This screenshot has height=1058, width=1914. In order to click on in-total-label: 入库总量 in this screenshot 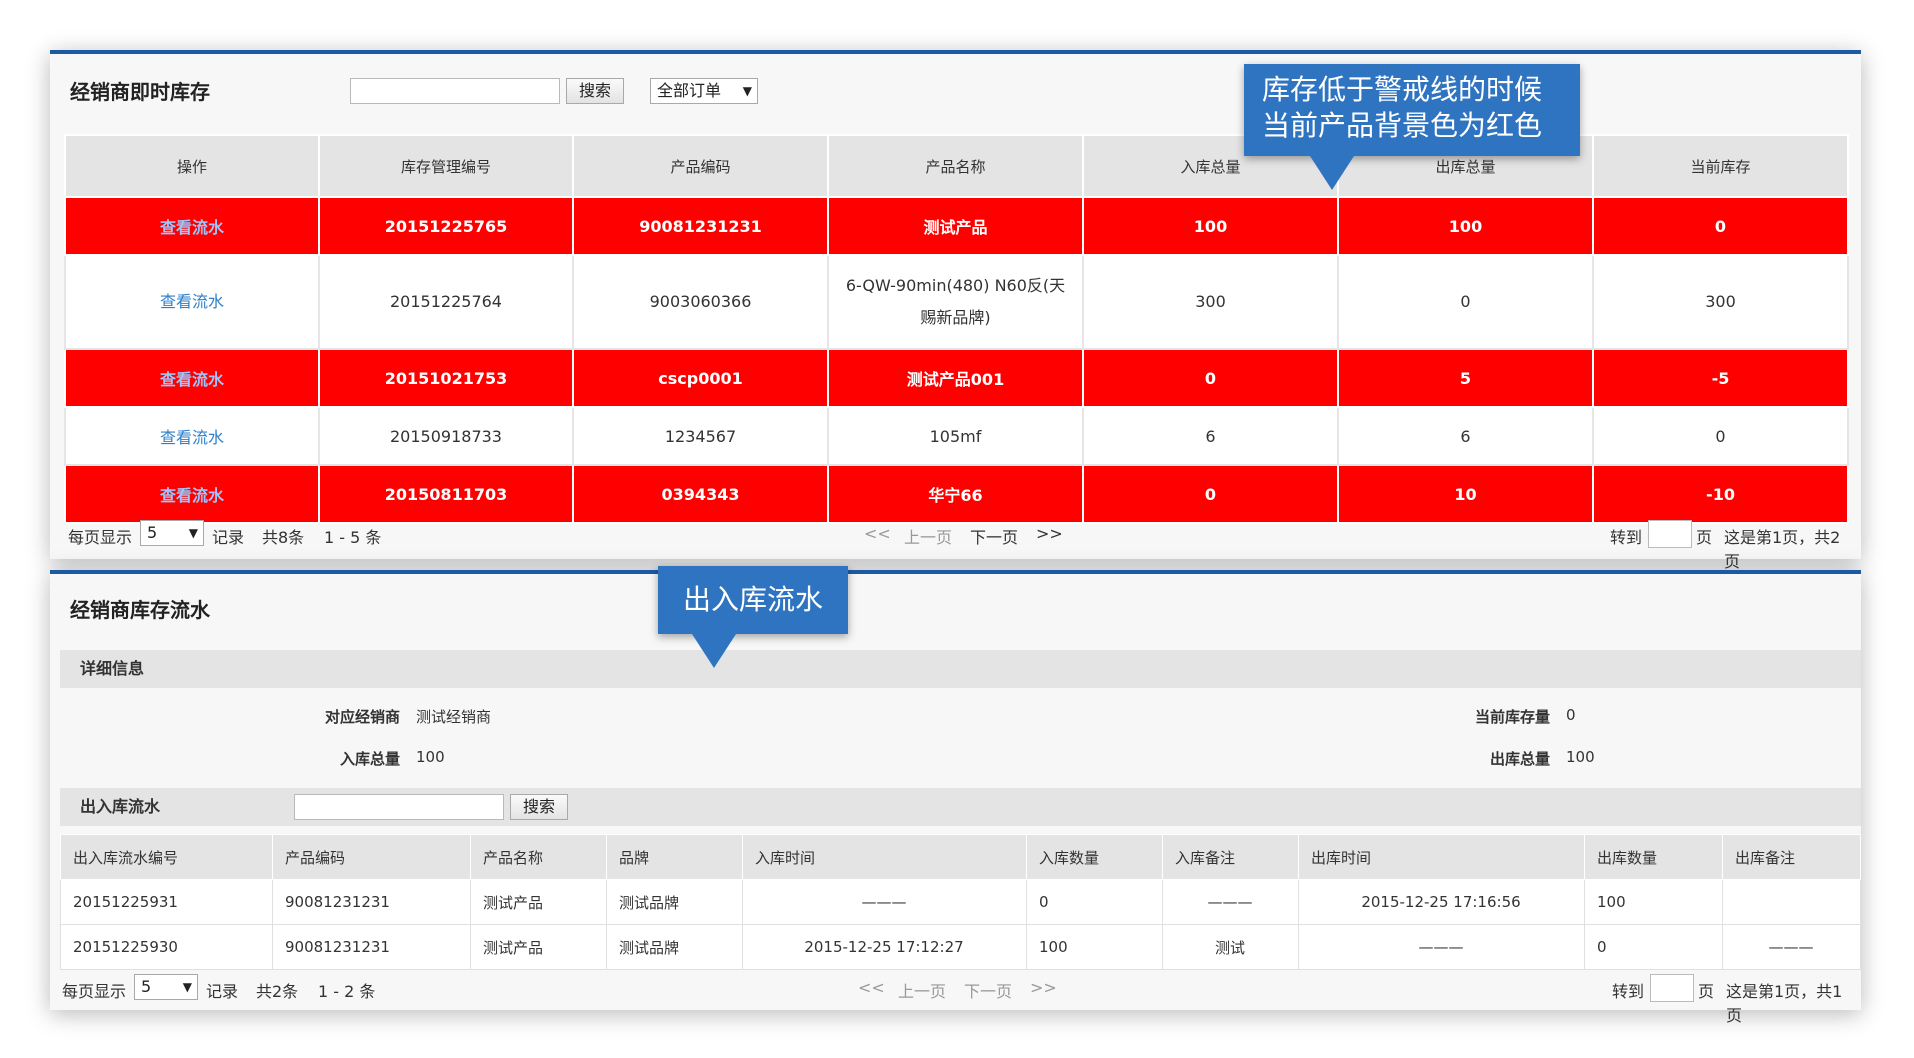, I will do `click(369, 759)`.